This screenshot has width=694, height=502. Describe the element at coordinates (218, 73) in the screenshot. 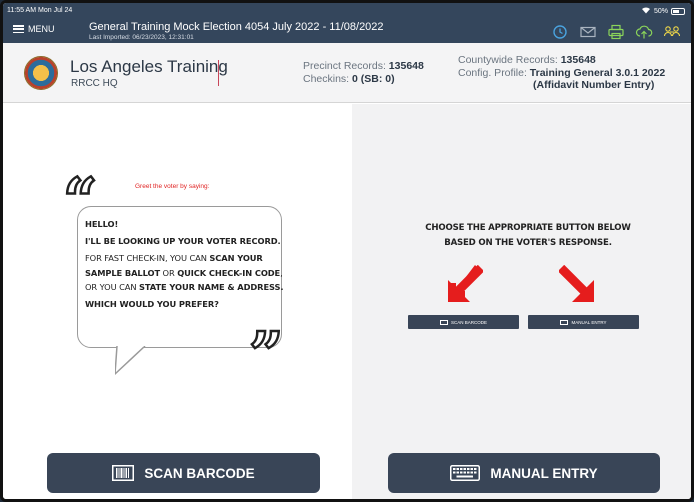

I see `divider` at that location.